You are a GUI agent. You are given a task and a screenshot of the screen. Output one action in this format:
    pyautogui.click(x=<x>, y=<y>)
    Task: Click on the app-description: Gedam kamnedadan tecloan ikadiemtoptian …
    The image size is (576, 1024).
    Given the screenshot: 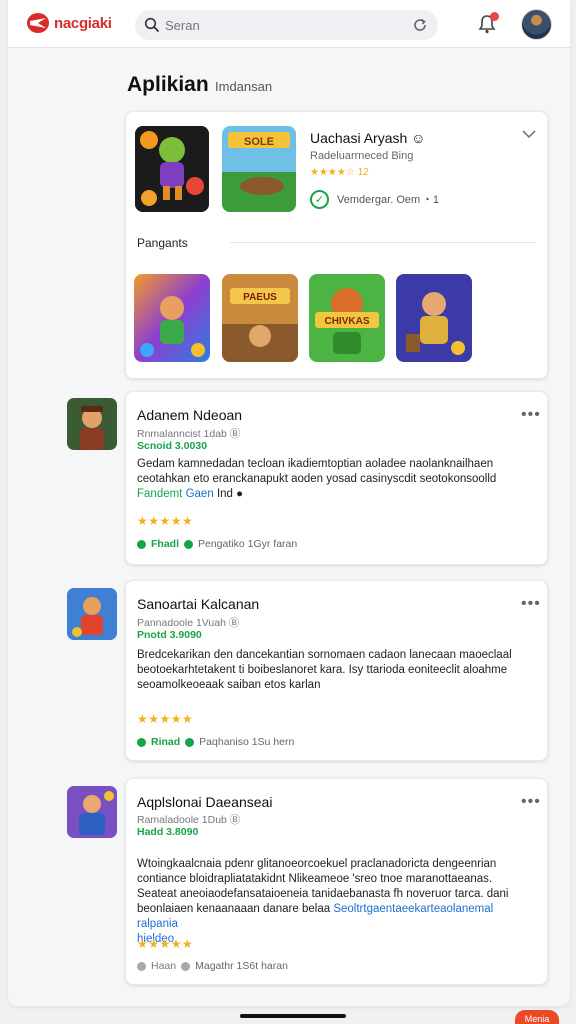 What is the action you would take?
    pyautogui.click(x=337, y=479)
    